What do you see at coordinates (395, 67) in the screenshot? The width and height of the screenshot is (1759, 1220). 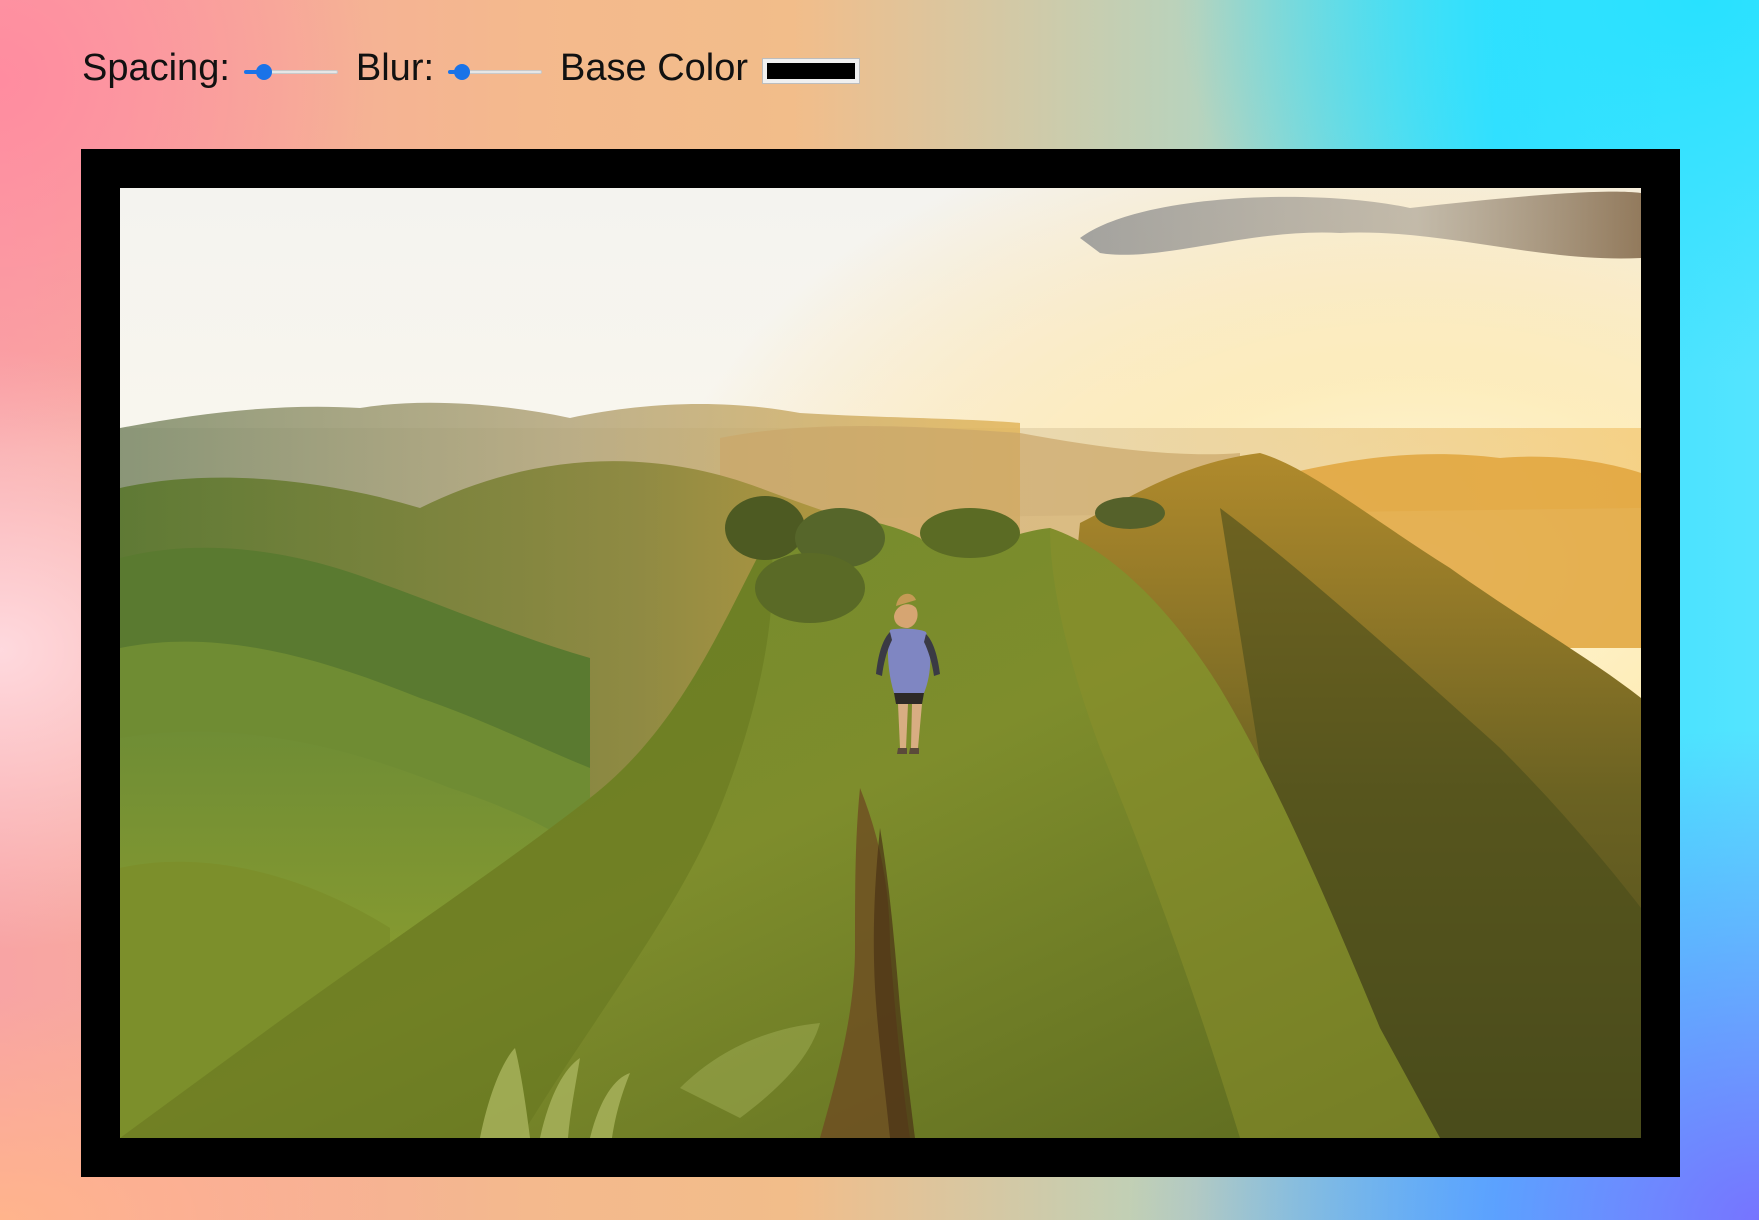 I see `blur-label: Blur:` at bounding box center [395, 67].